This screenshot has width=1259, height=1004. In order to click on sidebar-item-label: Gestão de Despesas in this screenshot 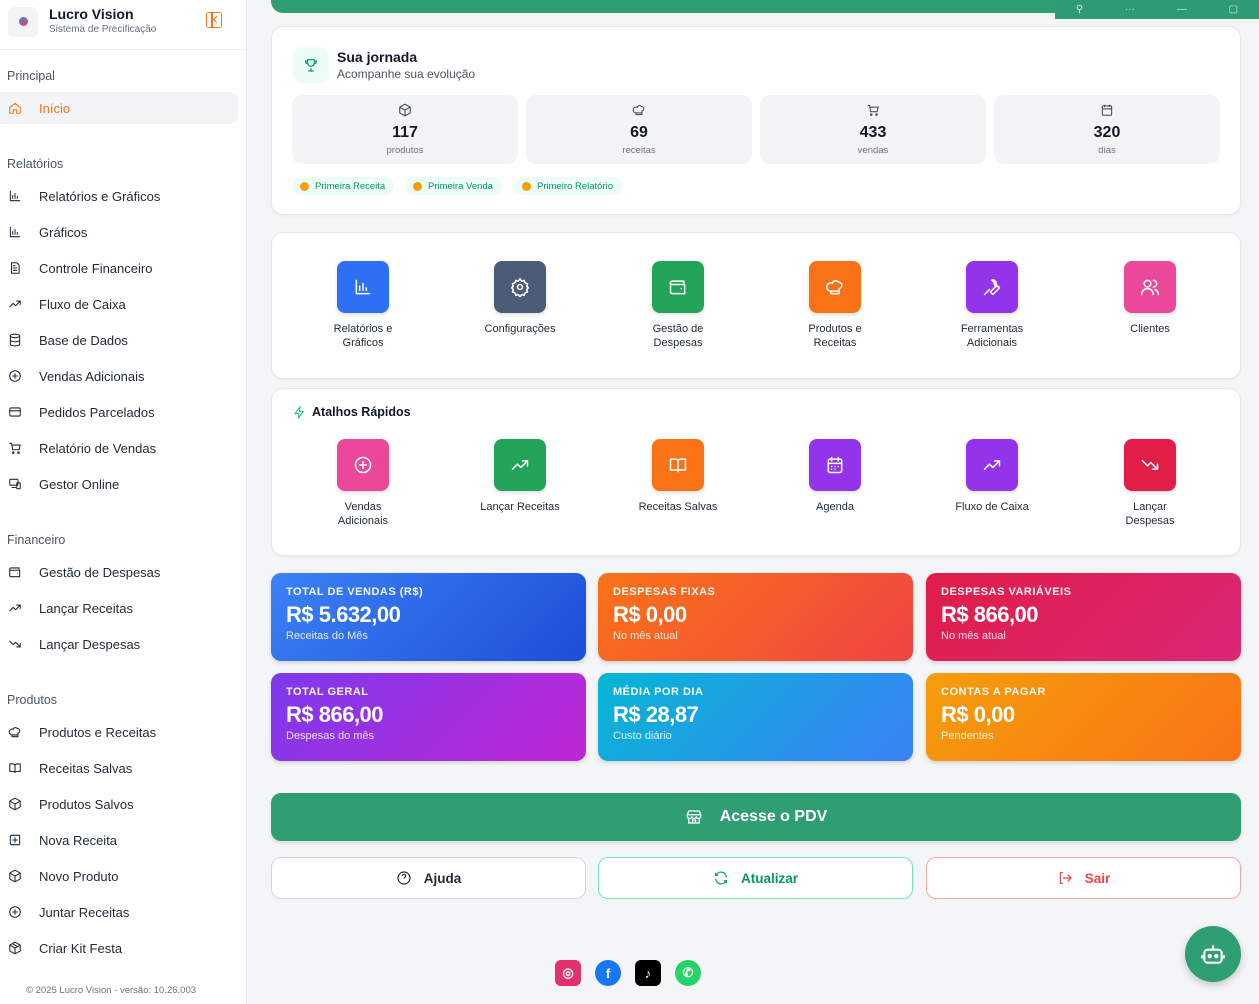, I will do `click(100, 572)`.